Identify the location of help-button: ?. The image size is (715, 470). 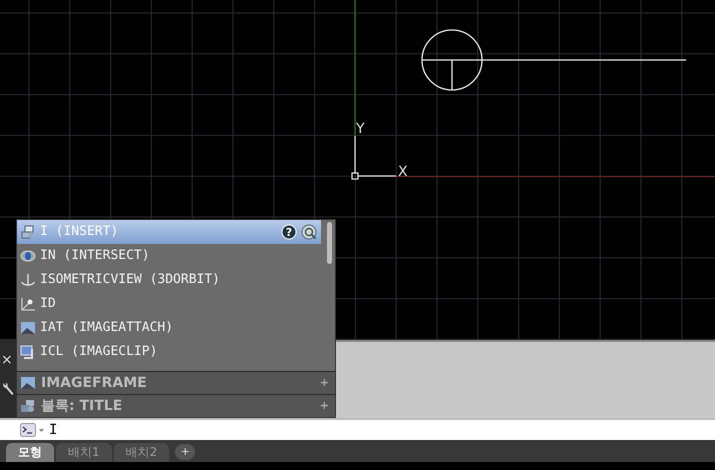
(289, 232).